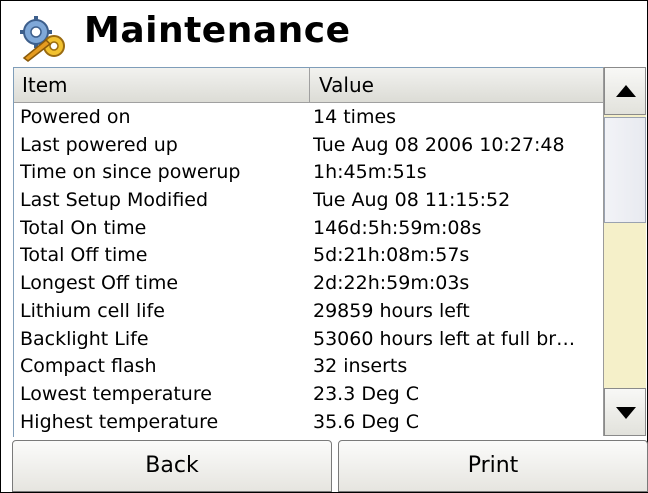 This screenshot has width=648, height=493. What do you see at coordinates (309, 367) in the screenshot?
I see `table-row: Compact flash 32 inserts` at bounding box center [309, 367].